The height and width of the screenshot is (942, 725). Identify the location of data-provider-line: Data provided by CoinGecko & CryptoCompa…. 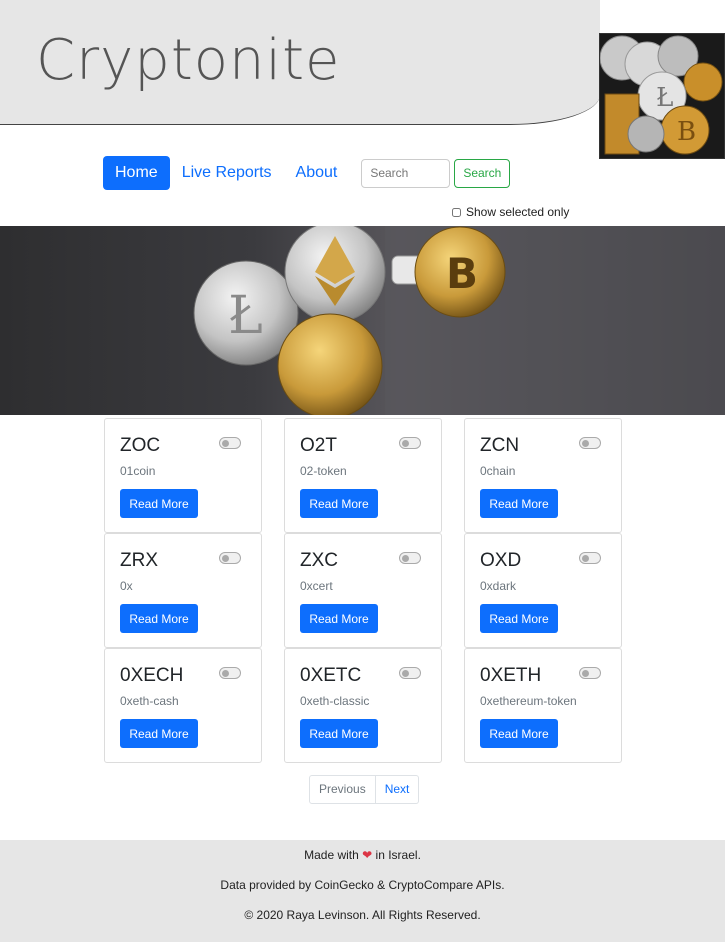
(362, 885).